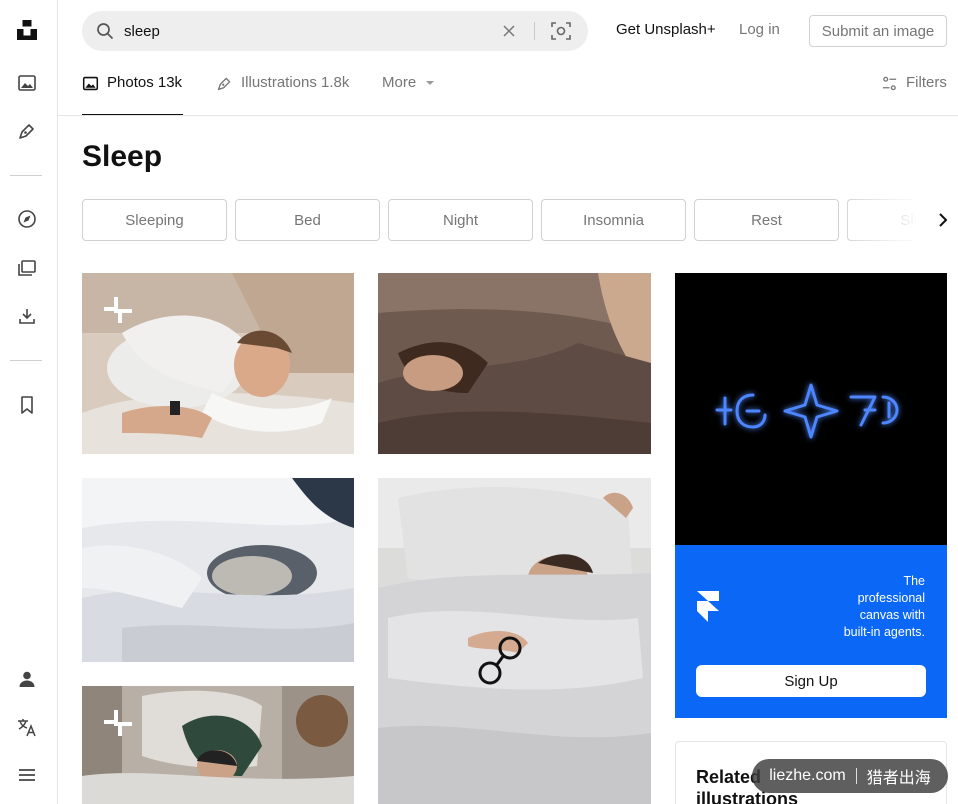 The height and width of the screenshot is (804, 958). What do you see at coordinates (130, 82) in the screenshot?
I see `tab-photos-label: Photos` at bounding box center [130, 82].